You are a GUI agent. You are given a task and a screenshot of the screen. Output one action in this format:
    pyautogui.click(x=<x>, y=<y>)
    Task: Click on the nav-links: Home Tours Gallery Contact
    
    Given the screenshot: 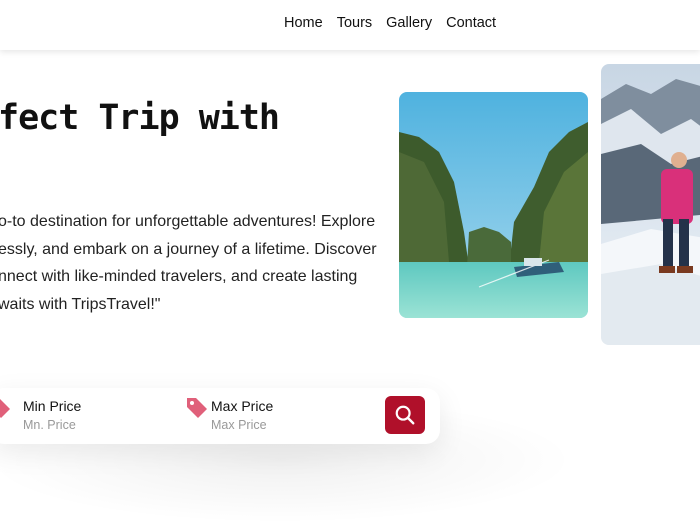 What is the action you would take?
    pyautogui.click(x=390, y=23)
    